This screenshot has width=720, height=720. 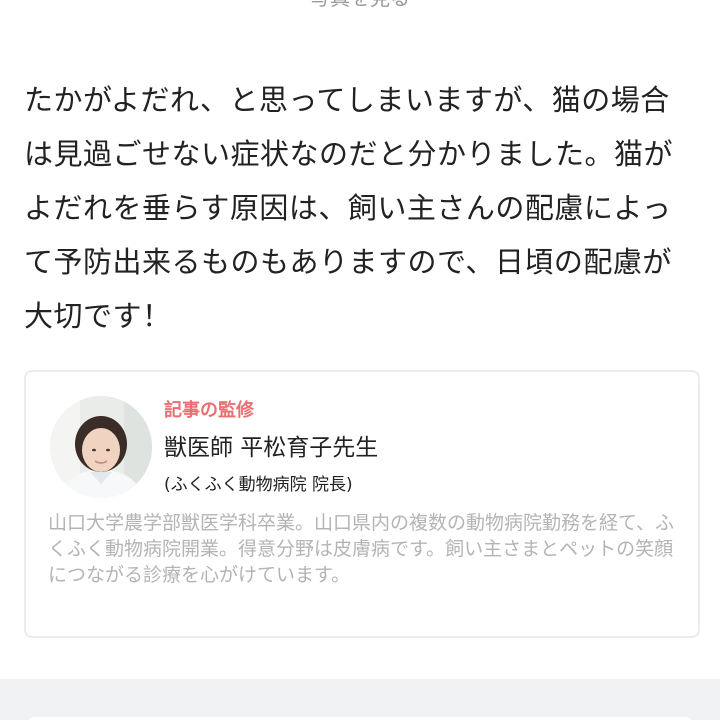 What do you see at coordinates (258, 485) in the screenshot?
I see `vet-clinic: (ふくふく動物病院 院長)` at bounding box center [258, 485].